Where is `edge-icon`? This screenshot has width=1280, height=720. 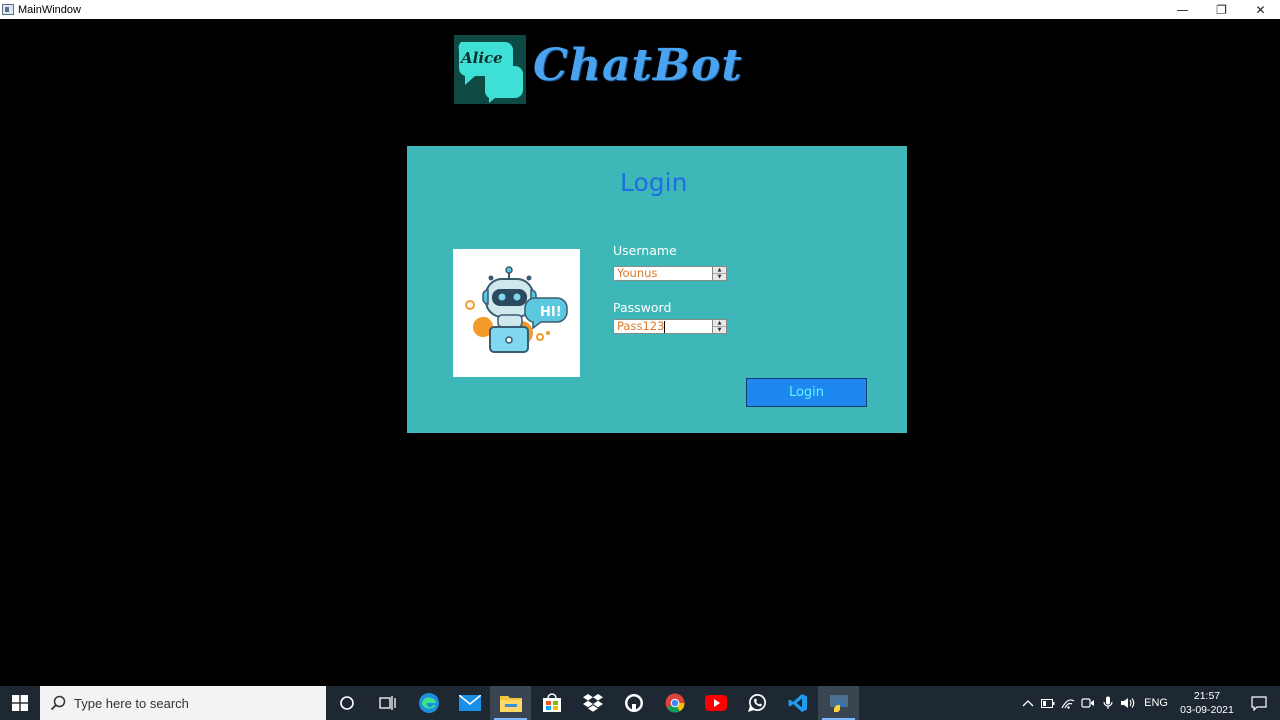 edge-icon is located at coordinates (428, 703).